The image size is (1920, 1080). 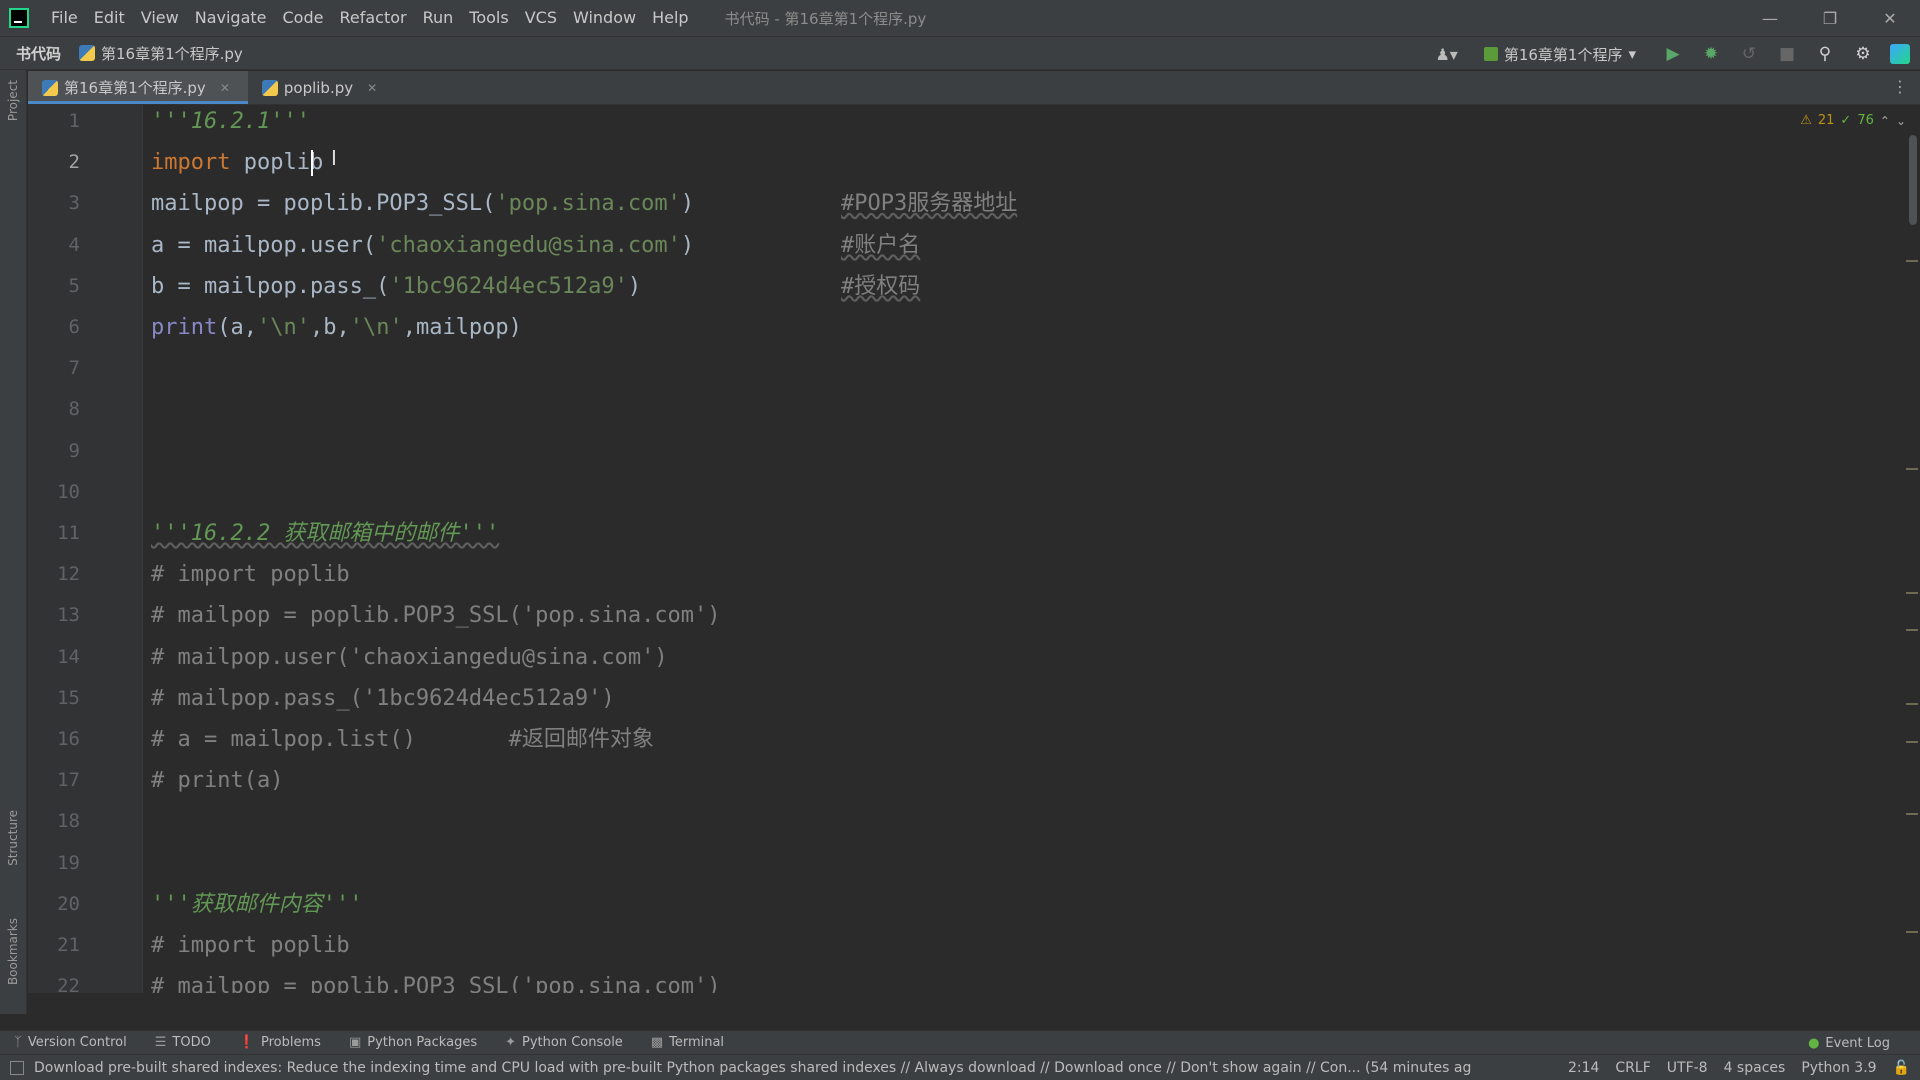 I want to click on python-interpreter: Python 3.9, so click(x=1838, y=1068).